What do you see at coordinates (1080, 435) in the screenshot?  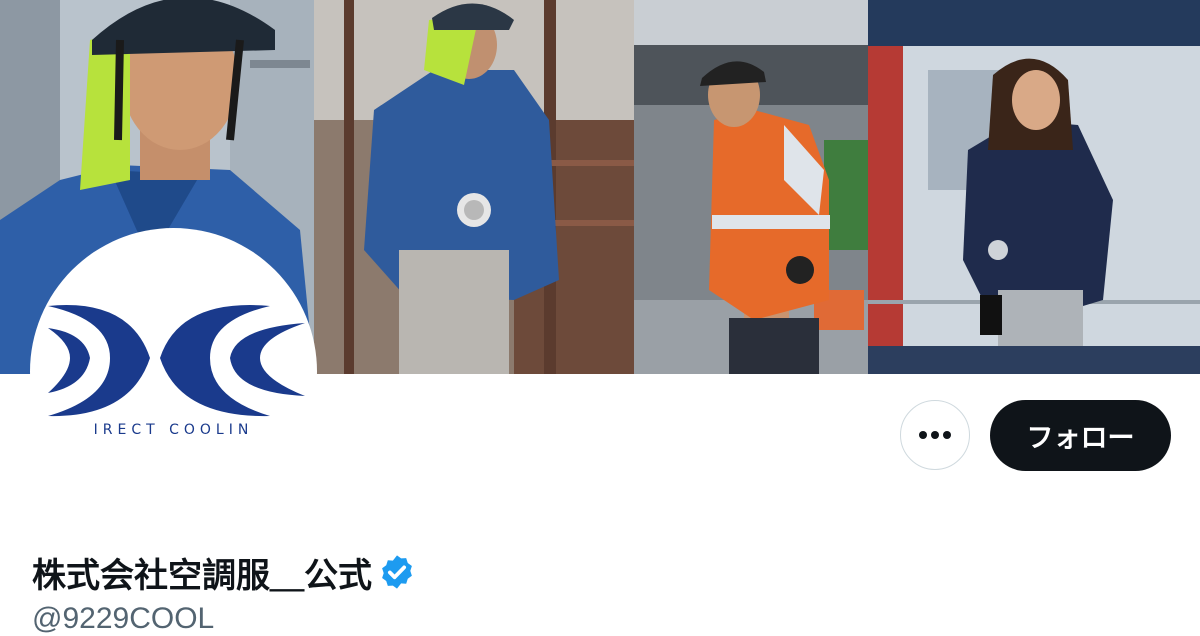 I see `follow-button: フォロー` at bounding box center [1080, 435].